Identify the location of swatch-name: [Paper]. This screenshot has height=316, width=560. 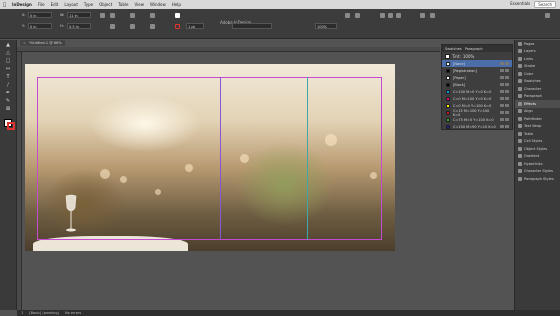
(459, 77).